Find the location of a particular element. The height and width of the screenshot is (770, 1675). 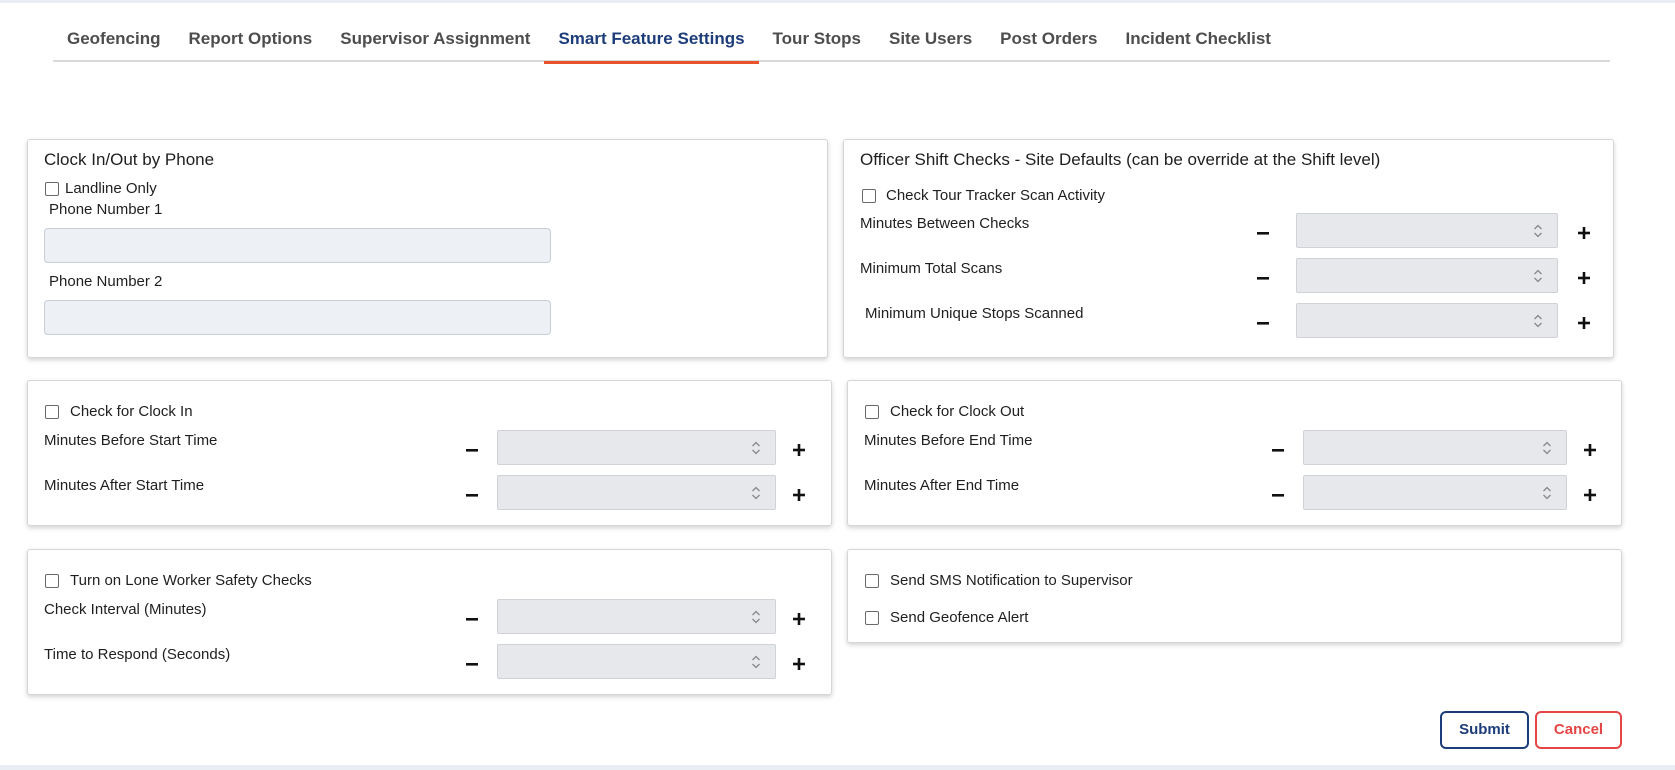

minutes-after-start-label: Minutes After Start Time is located at coordinates (124, 485).